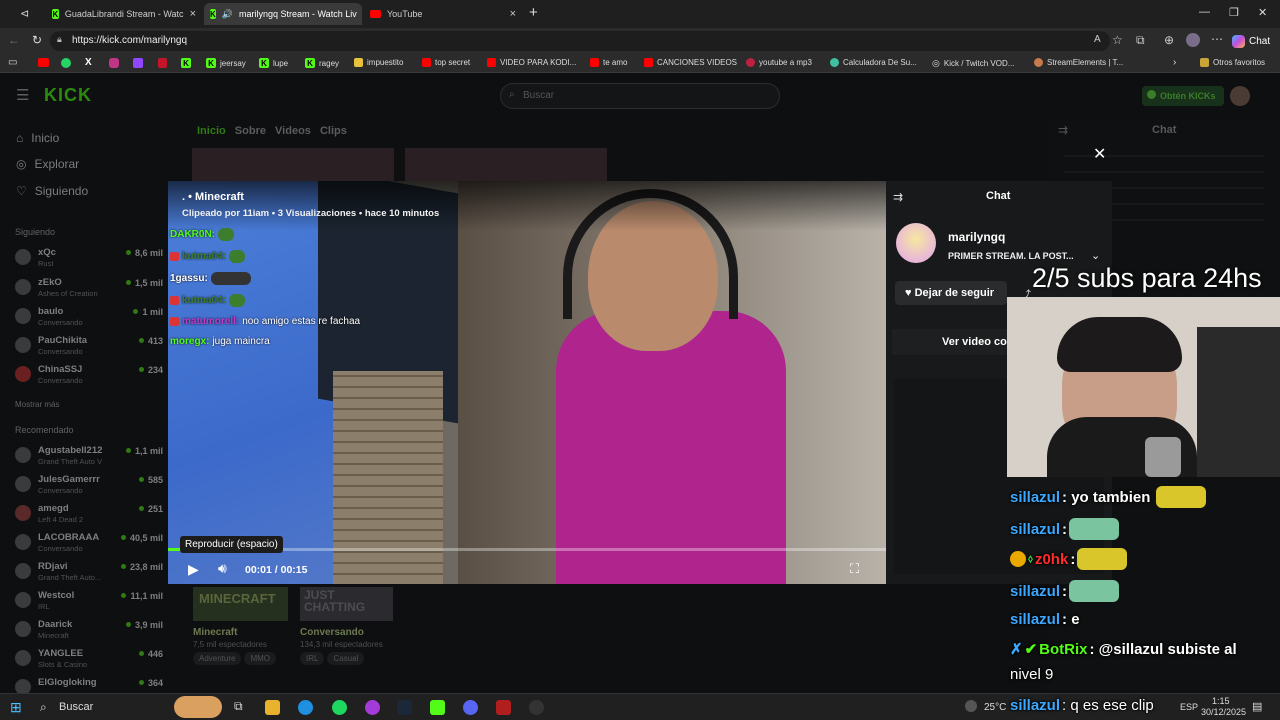 This screenshot has height=720, width=1280. Describe the element at coordinates (193, 14) in the screenshot. I see `close-tab-icon: ×` at that location.